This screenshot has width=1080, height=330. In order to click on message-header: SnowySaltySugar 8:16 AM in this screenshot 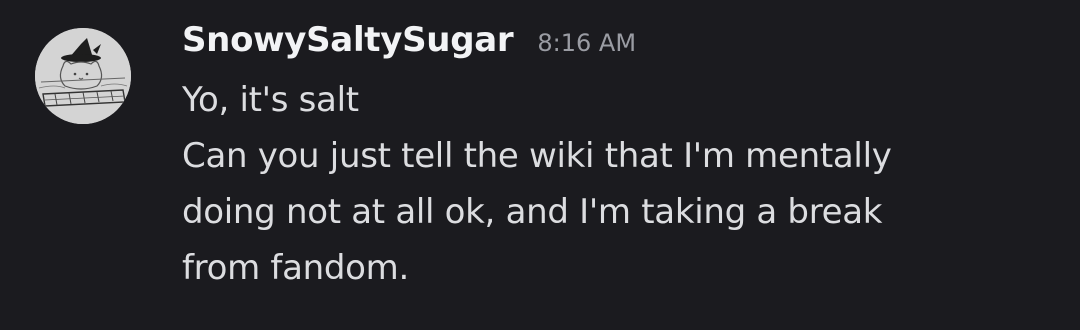, I will do `click(622, 46)`.